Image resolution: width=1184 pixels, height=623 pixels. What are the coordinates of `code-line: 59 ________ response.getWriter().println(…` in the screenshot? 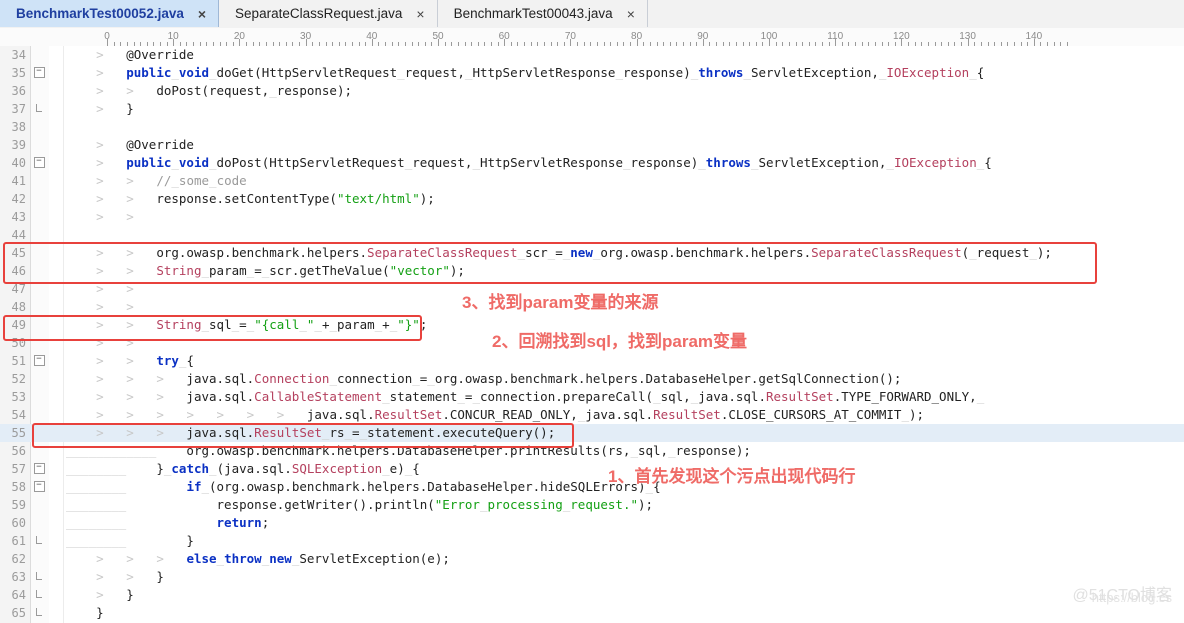 It's located at (592, 505).